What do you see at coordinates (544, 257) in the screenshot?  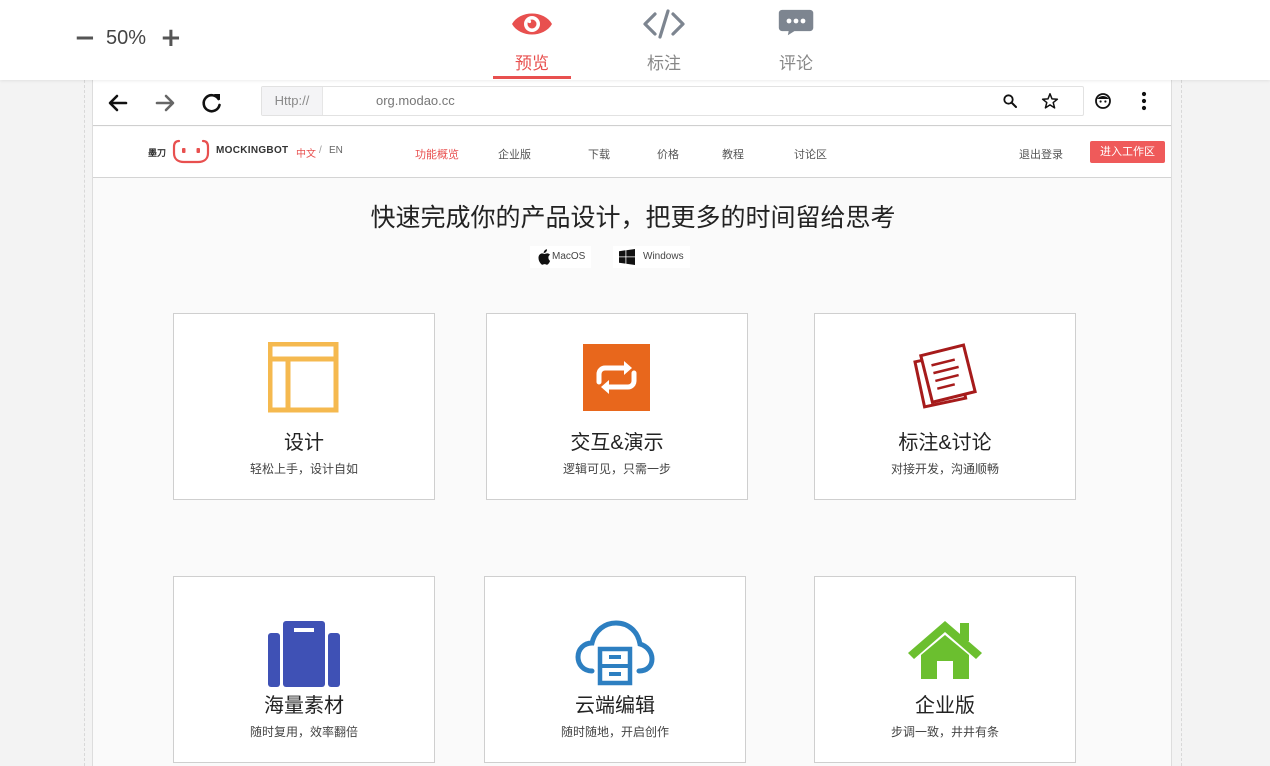 I see `apple-icon` at bounding box center [544, 257].